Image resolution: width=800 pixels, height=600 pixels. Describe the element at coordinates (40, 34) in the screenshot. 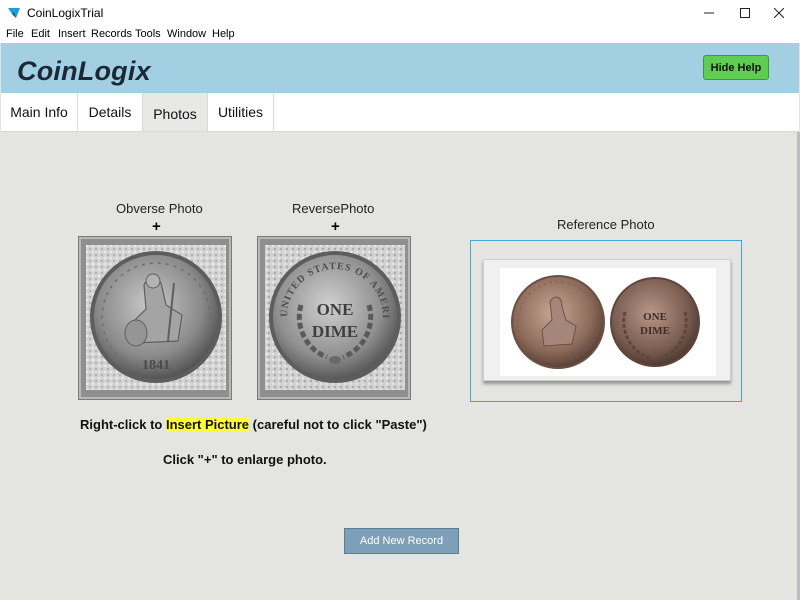

I see `menu-edit: Edit` at that location.